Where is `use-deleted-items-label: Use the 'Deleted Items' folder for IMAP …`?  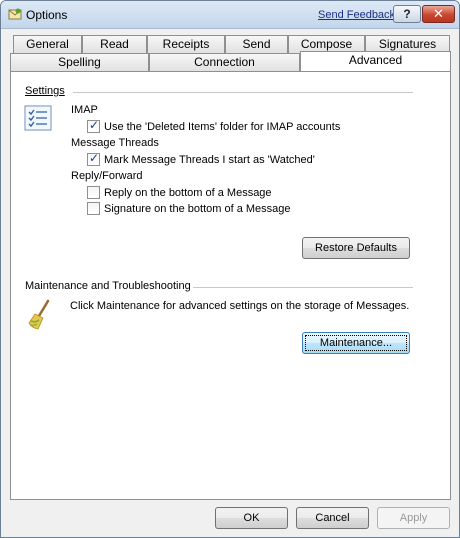 use-deleted-items-label: Use the 'Deleted Items' folder for IMAP … is located at coordinates (222, 127).